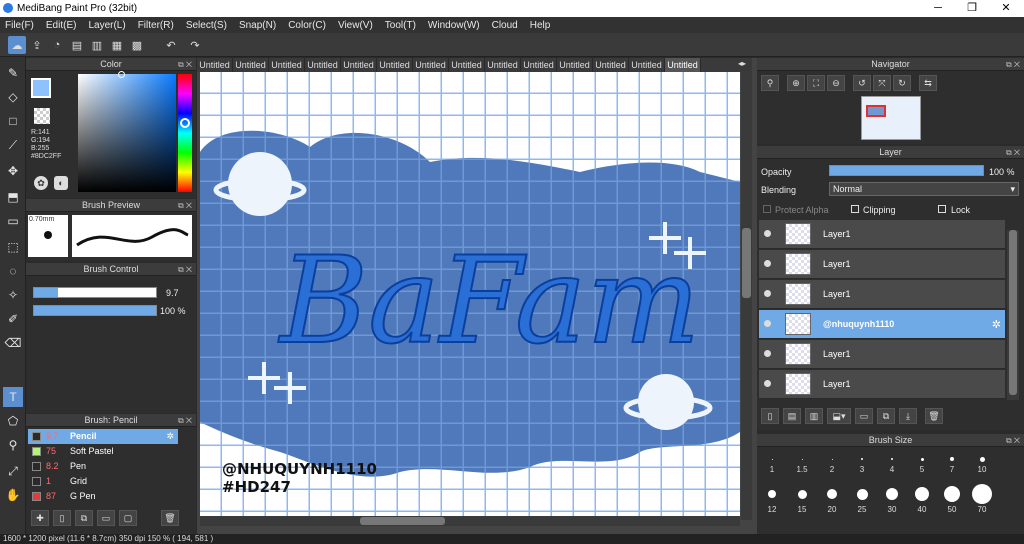 The width and height of the screenshot is (1024, 544). Describe the element at coordinates (802, 498) in the screenshot. I see `brush-size-option: 15` at that location.